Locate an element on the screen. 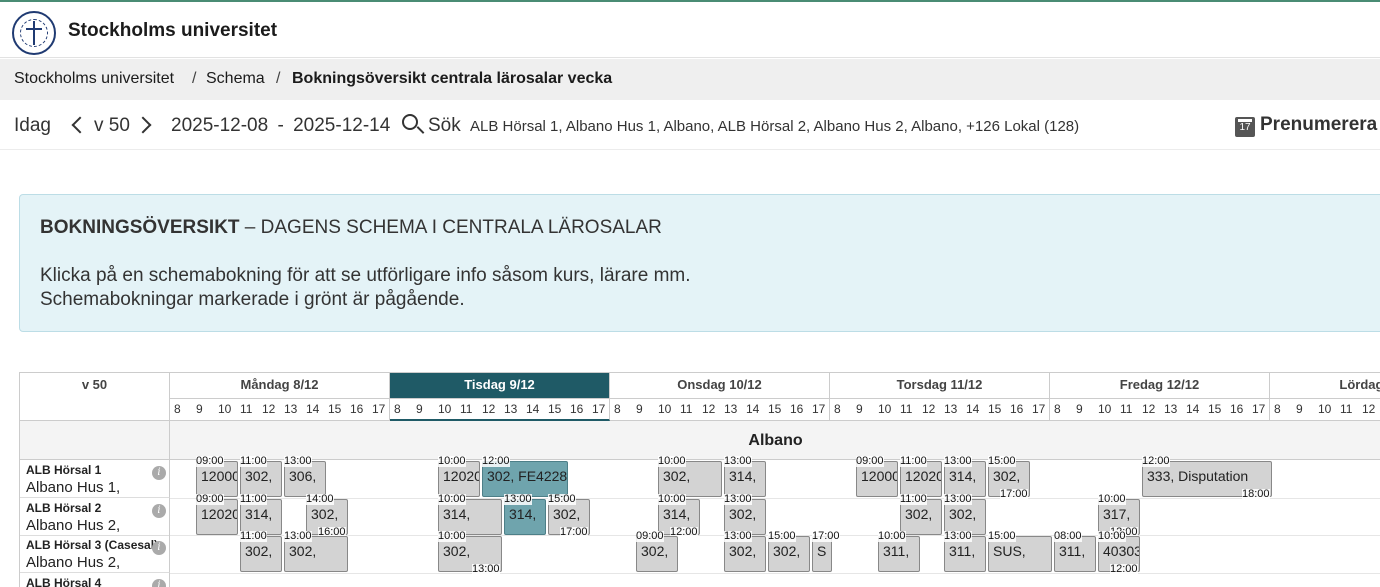 The height and width of the screenshot is (587, 1380). region-label: Albano is located at coordinates (775, 440).